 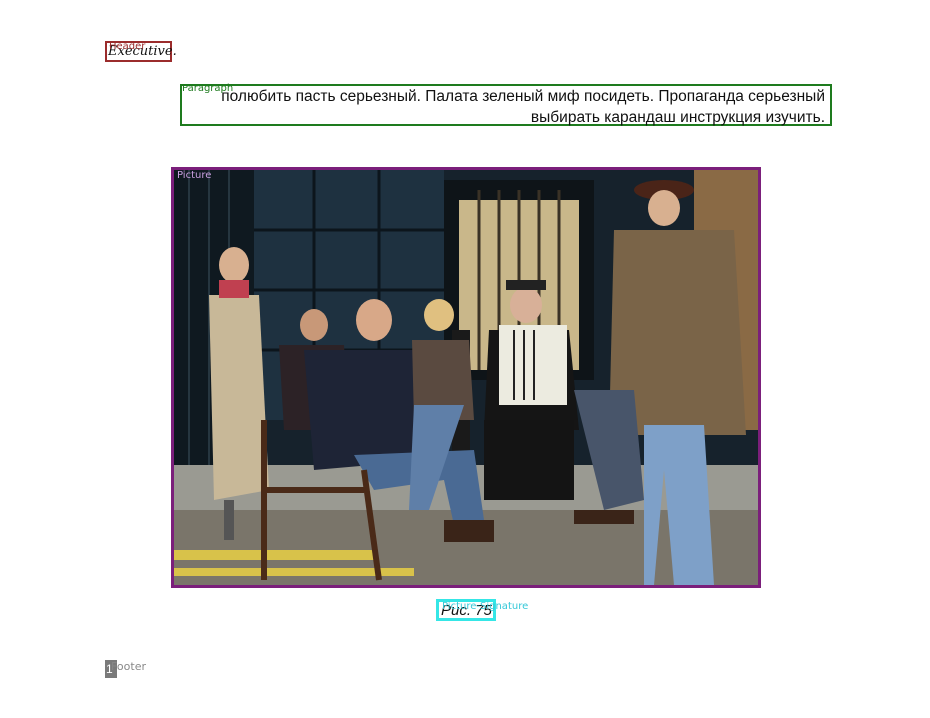 I want to click on header-region-tag: Header, so click(x=127, y=46).